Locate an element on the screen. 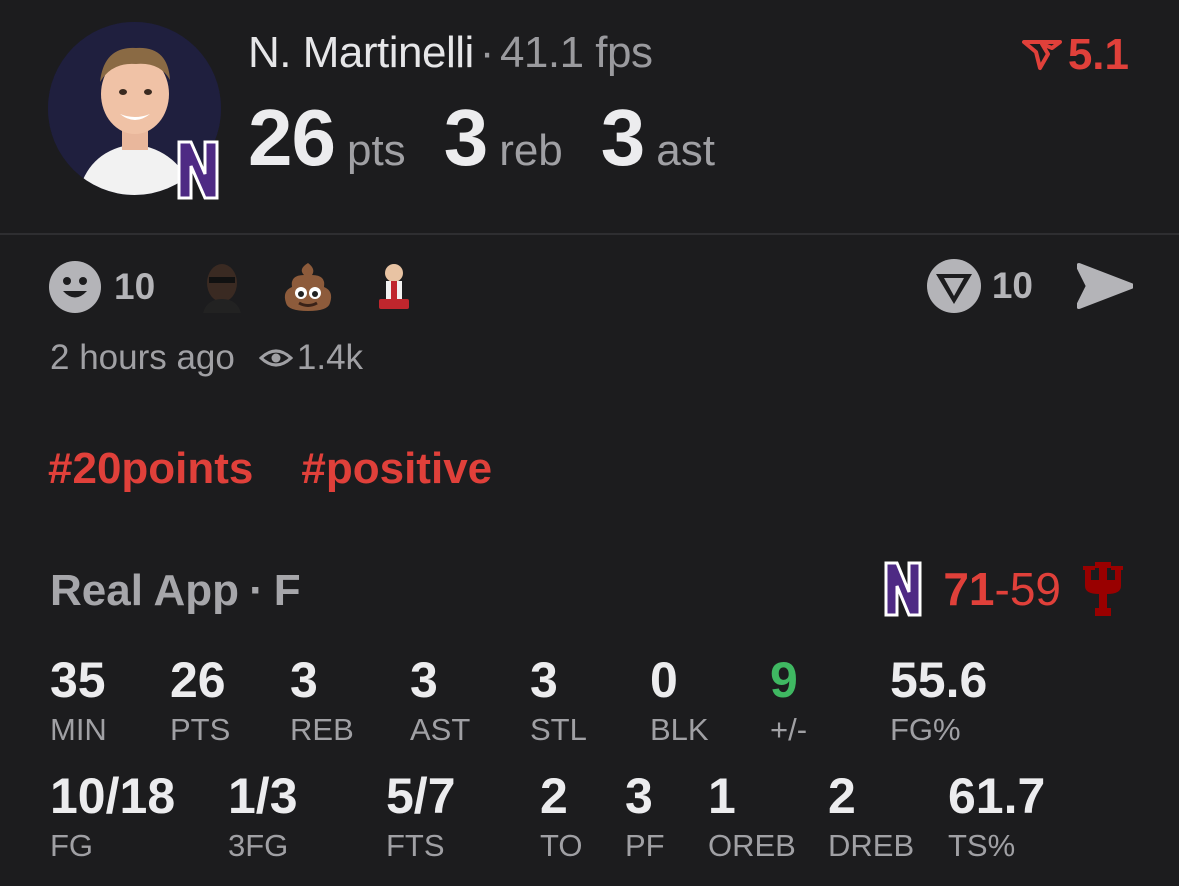  vote-icon is located at coordinates (954, 286).